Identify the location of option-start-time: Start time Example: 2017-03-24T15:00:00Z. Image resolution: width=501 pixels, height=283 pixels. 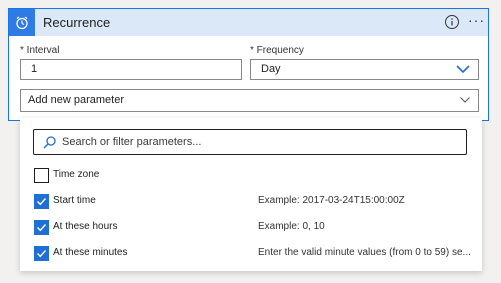
(254, 204).